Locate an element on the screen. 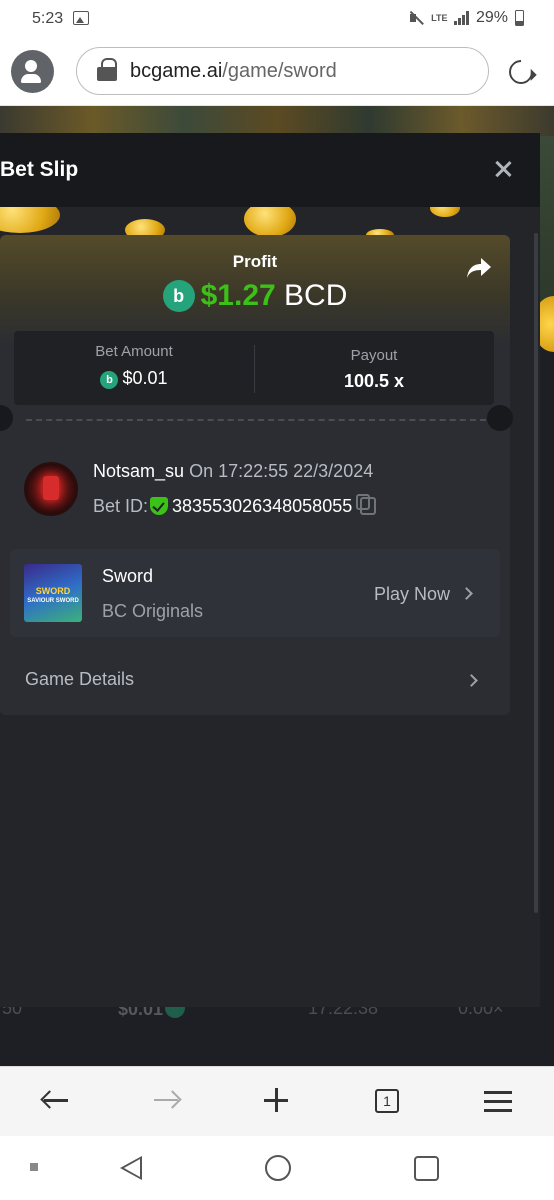 The height and width of the screenshot is (1200, 554). payout-value: 100.5 x is located at coordinates (374, 381).